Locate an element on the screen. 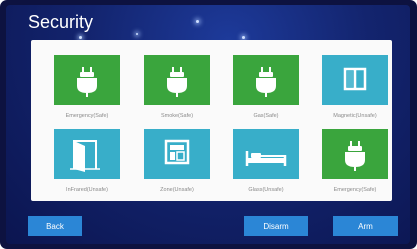 This screenshot has height=249, width=417. zone-tile-infrared is located at coordinates (87, 154).